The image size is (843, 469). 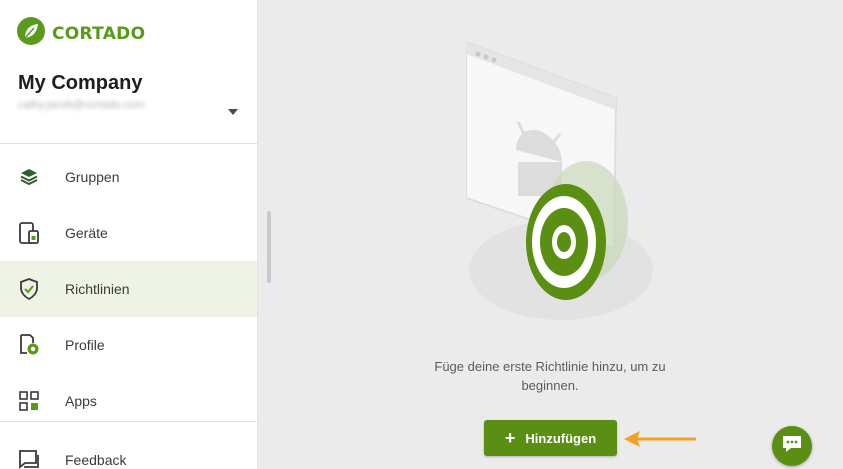 I want to click on chat-icon, so click(x=792, y=446).